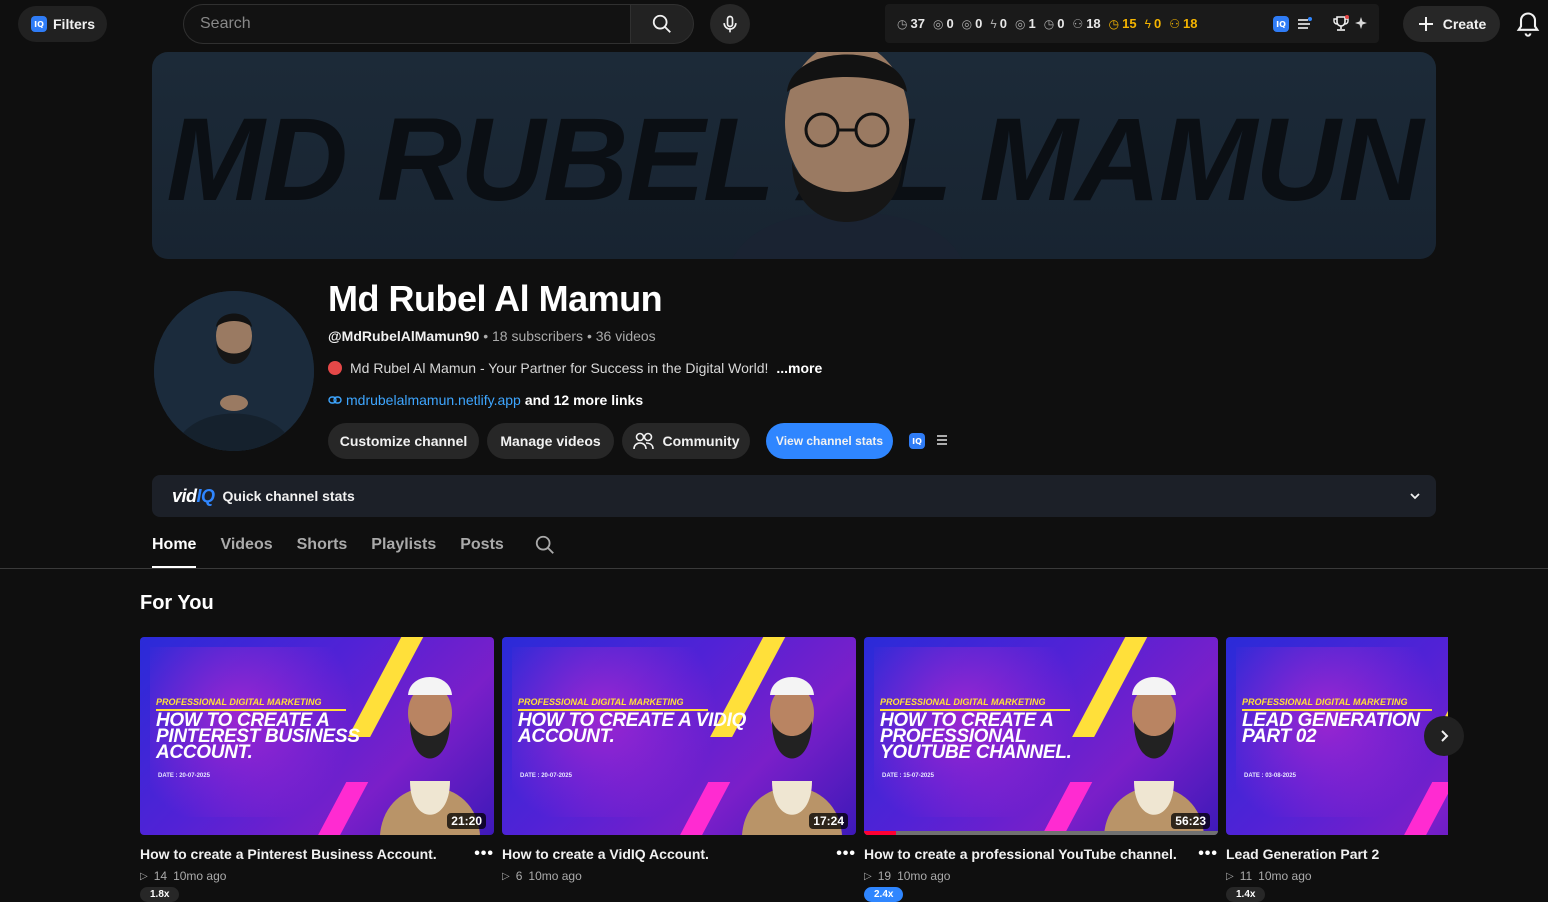  Describe the element at coordinates (206, 495) in the screenshot. I see `vidiq-logo-iq: IQ` at that location.